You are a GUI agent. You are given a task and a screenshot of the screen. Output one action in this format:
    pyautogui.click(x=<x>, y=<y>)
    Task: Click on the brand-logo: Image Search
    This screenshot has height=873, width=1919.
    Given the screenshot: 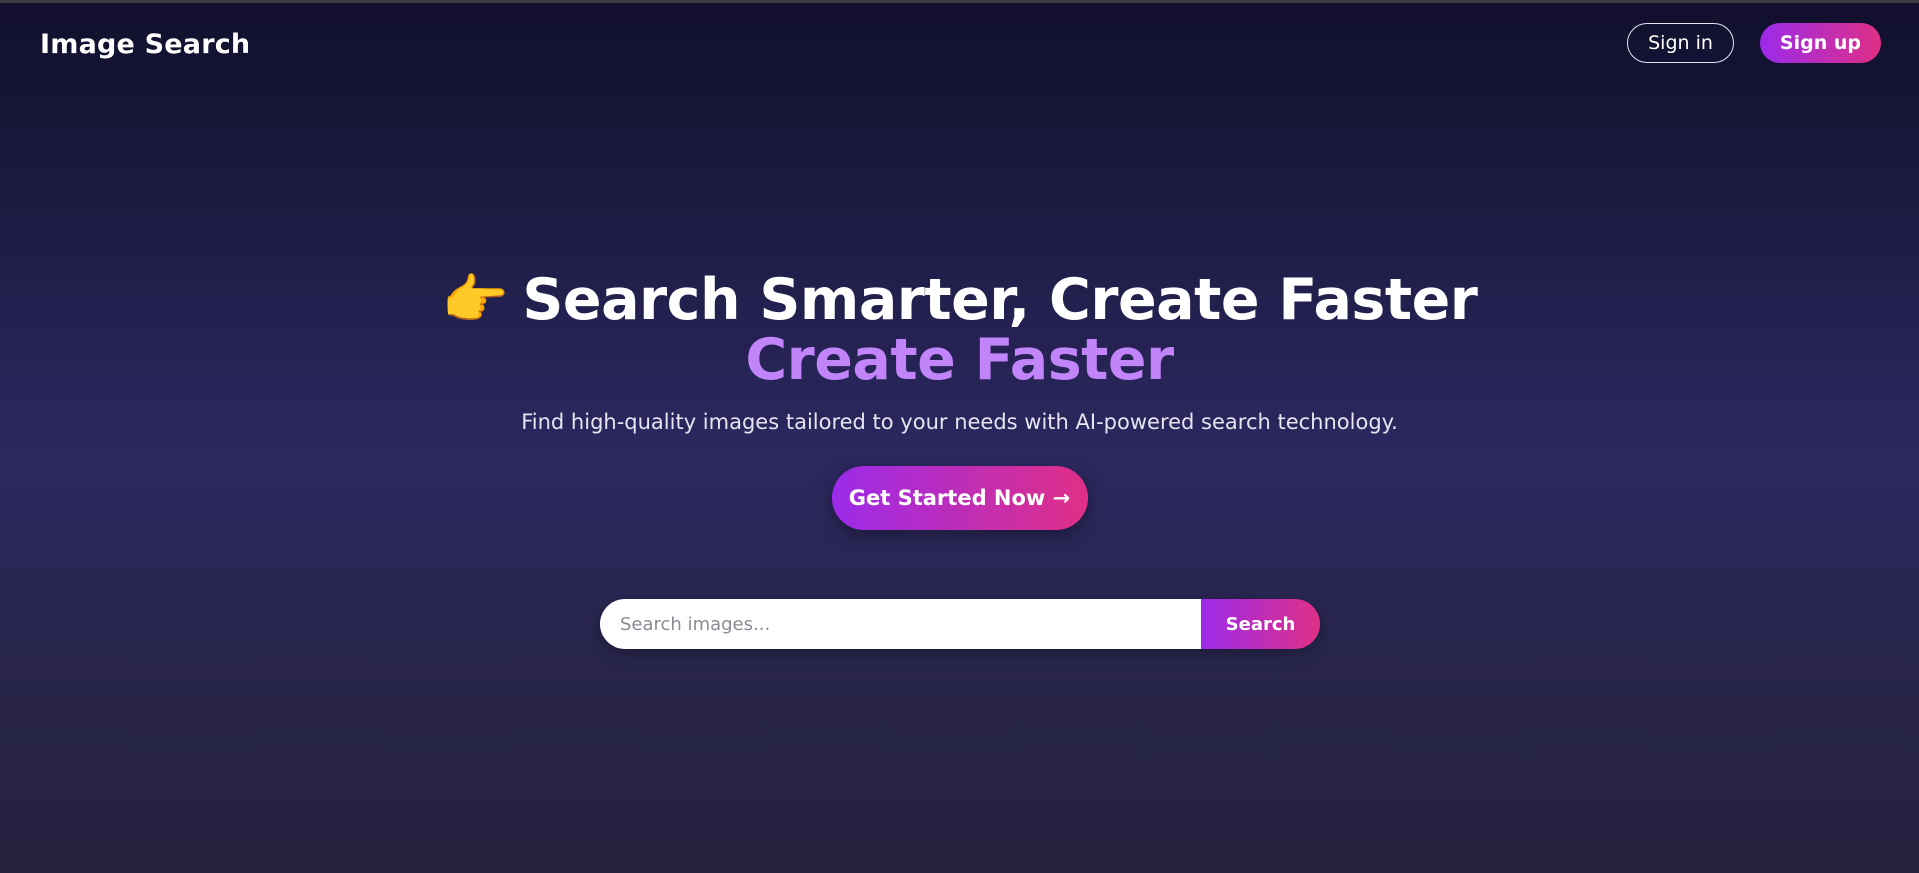 What is the action you would take?
    pyautogui.click(x=145, y=44)
    